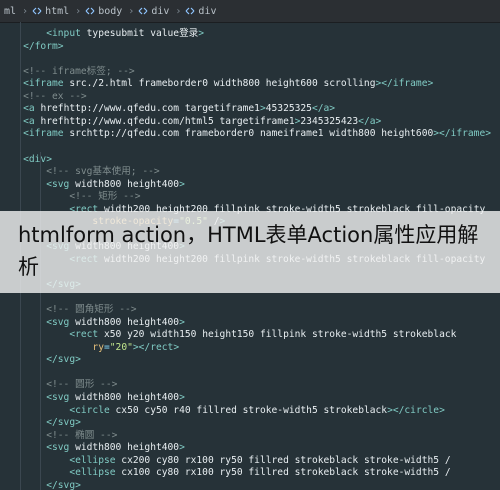 Image resolution: width=500 pixels, height=490 pixels. What do you see at coordinates (110, 11) in the screenshot?
I see `breadcrumb-label: body` at bounding box center [110, 11].